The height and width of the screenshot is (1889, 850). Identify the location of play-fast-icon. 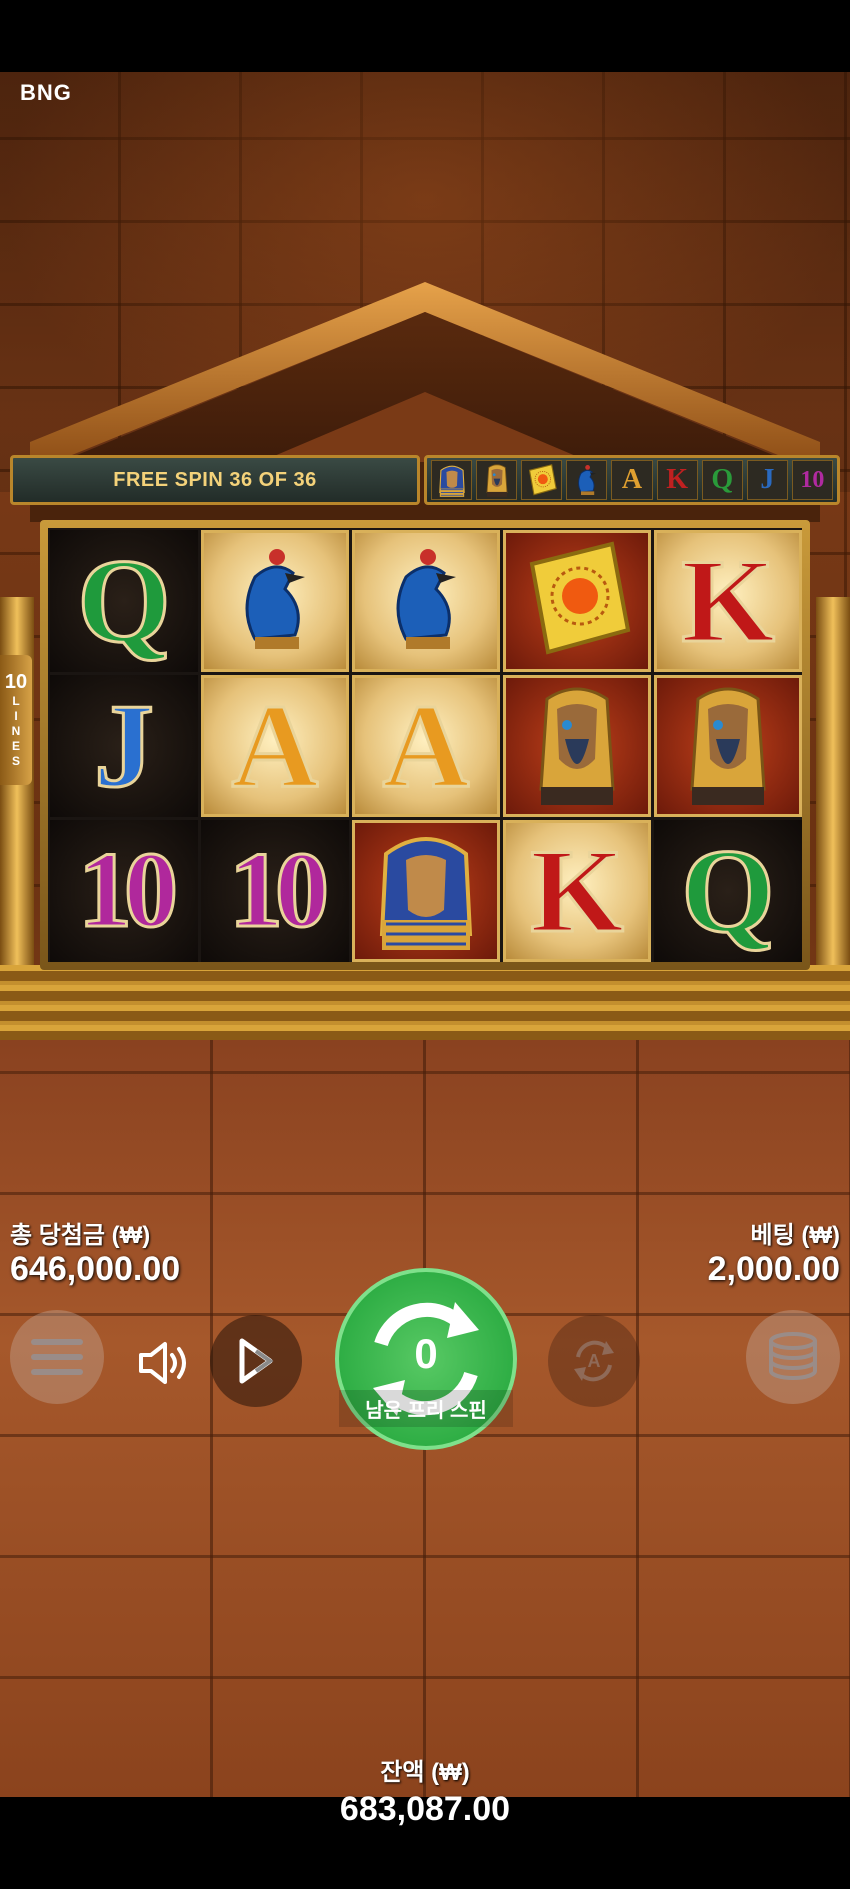
(256, 1361).